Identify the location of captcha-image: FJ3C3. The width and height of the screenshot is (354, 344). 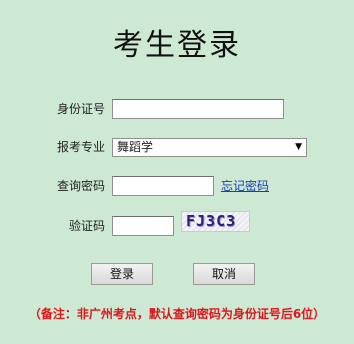
(215, 221).